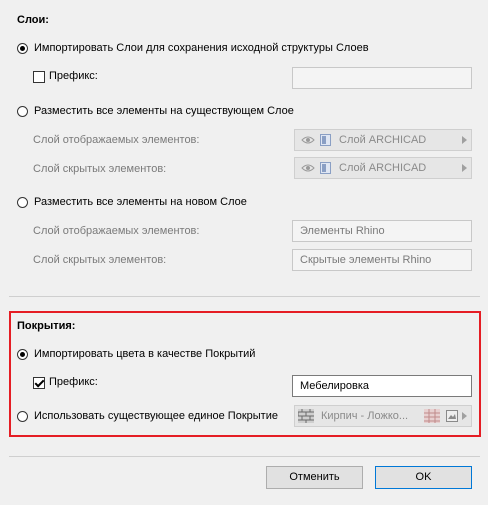 The width and height of the screenshot is (488, 505). I want to click on layers-prefix-field, so click(382, 78).